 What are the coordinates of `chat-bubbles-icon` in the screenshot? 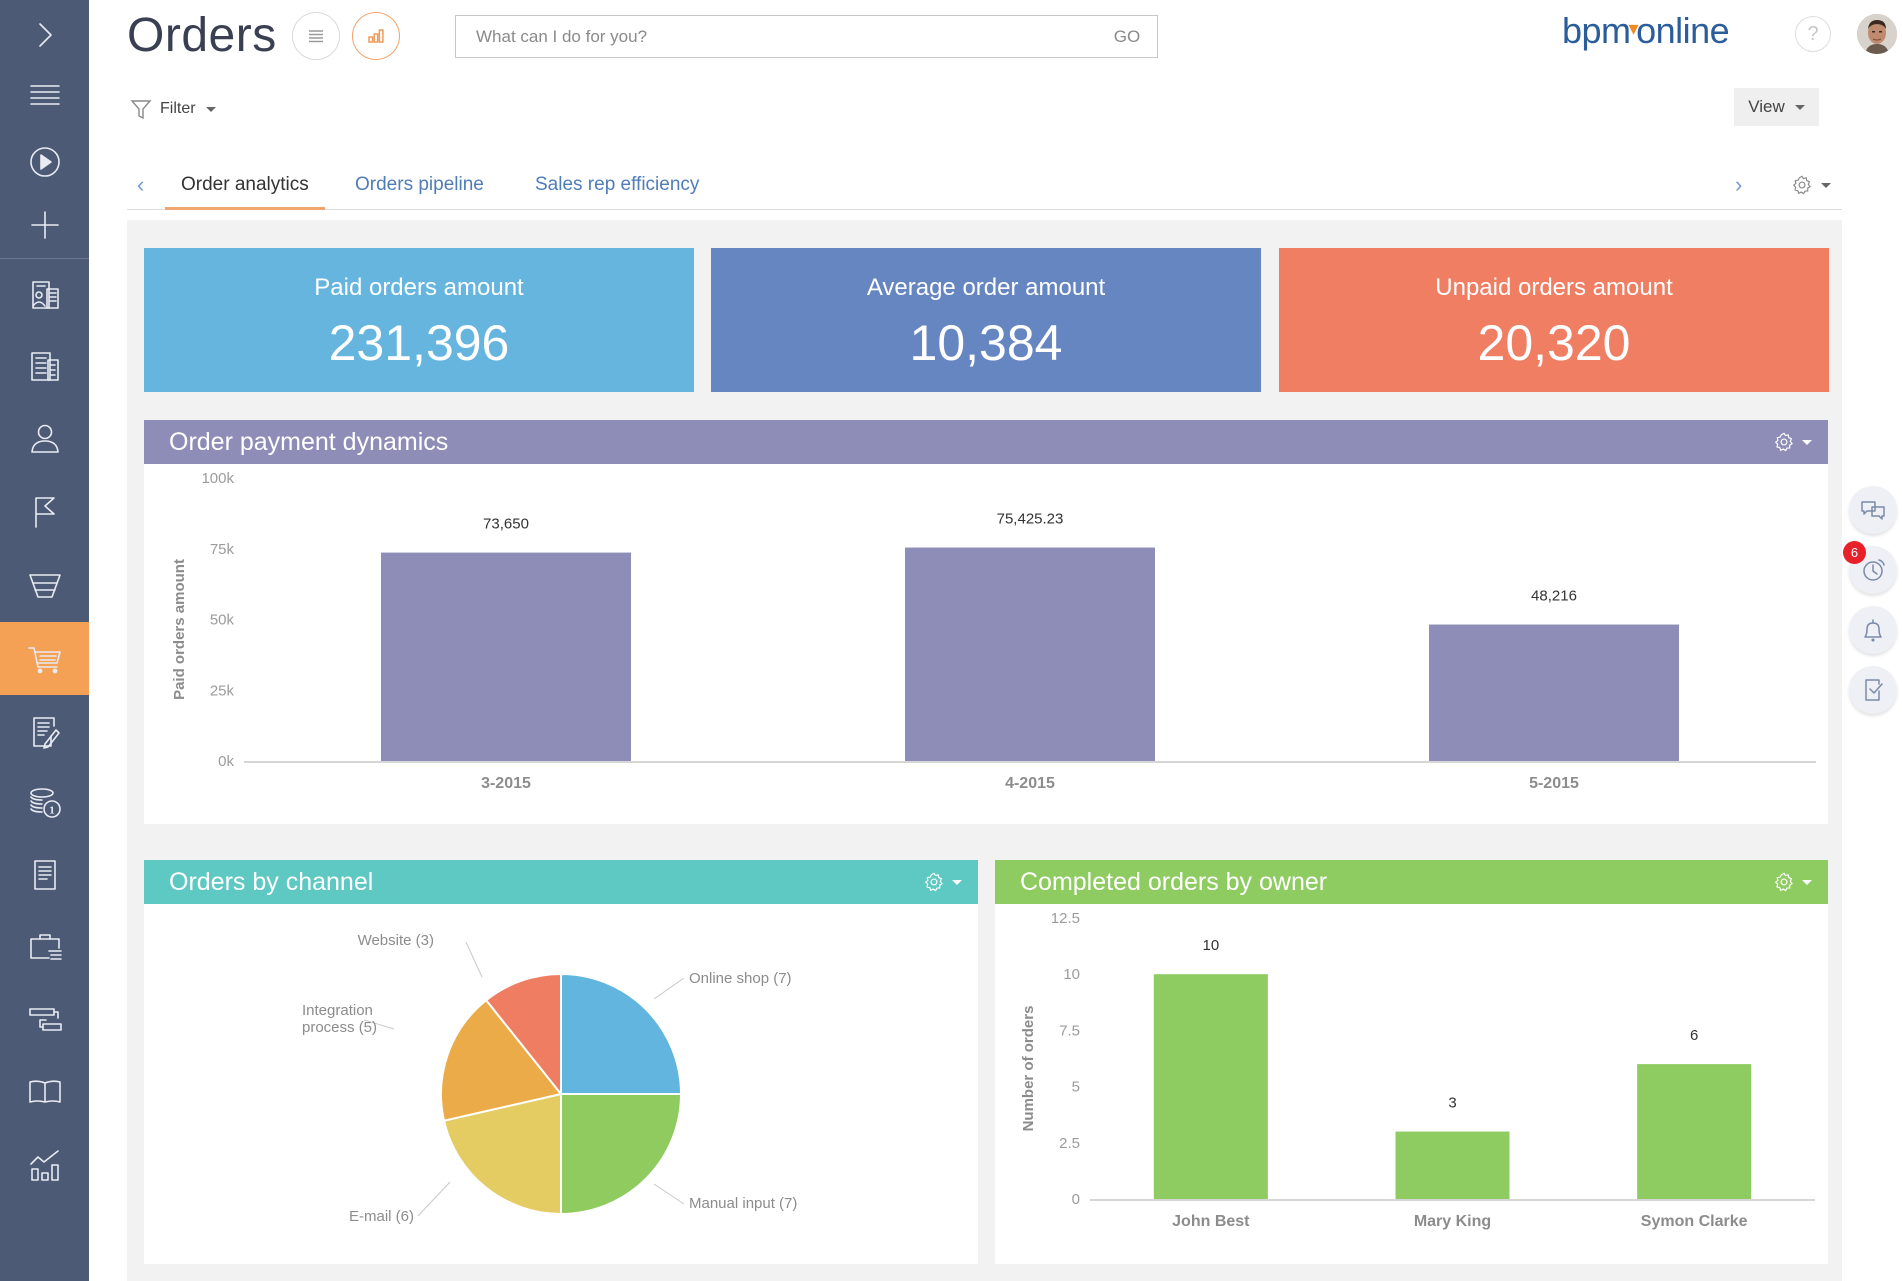 It's located at (1873, 510).